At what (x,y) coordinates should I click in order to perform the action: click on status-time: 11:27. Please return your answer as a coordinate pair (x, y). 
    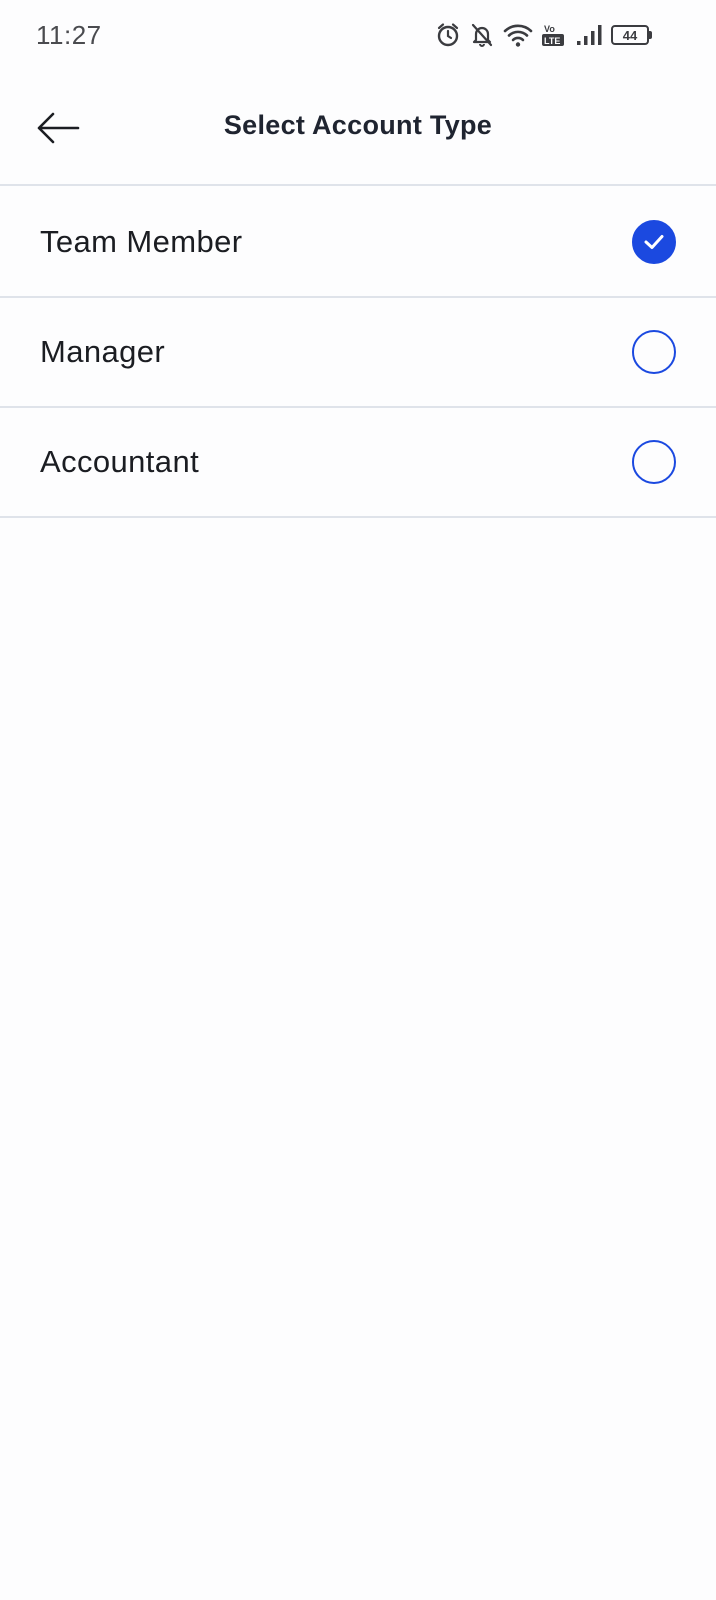
    Looking at the image, I should click on (69, 35).